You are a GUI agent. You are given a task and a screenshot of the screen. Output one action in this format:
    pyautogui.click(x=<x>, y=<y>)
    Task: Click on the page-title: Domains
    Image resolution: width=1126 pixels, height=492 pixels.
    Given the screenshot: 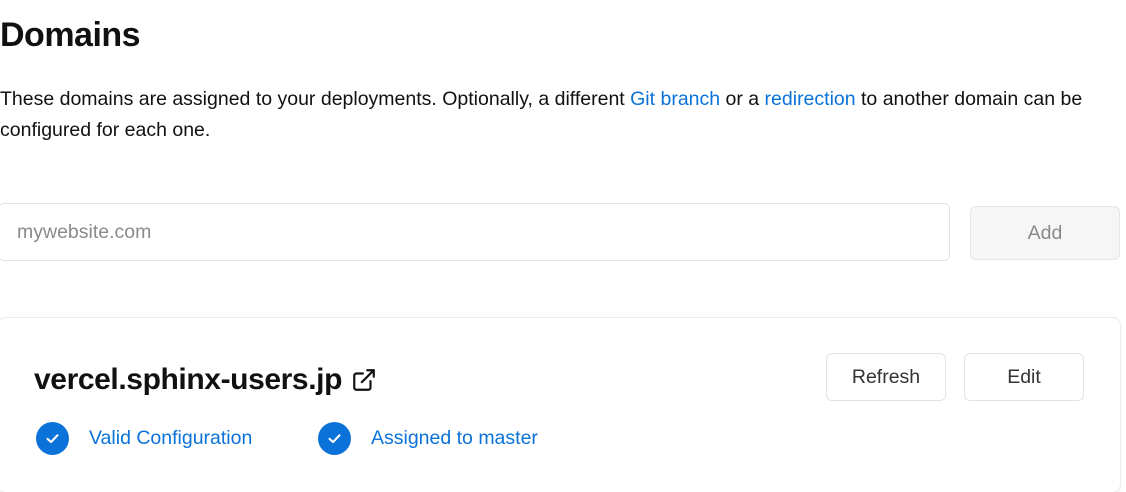 What is the action you would take?
    pyautogui.click(x=70, y=35)
    